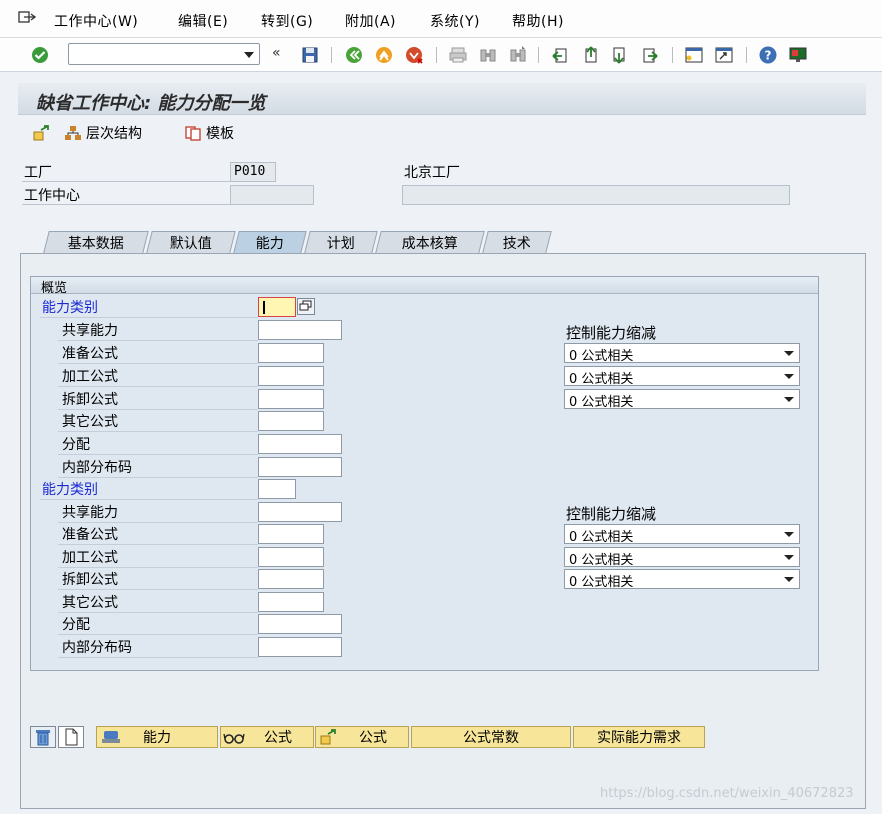 This screenshot has width=882, height=814. What do you see at coordinates (267, 737) in the screenshot?
I see `formula-display-button: 公式` at bounding box center [267, 737].